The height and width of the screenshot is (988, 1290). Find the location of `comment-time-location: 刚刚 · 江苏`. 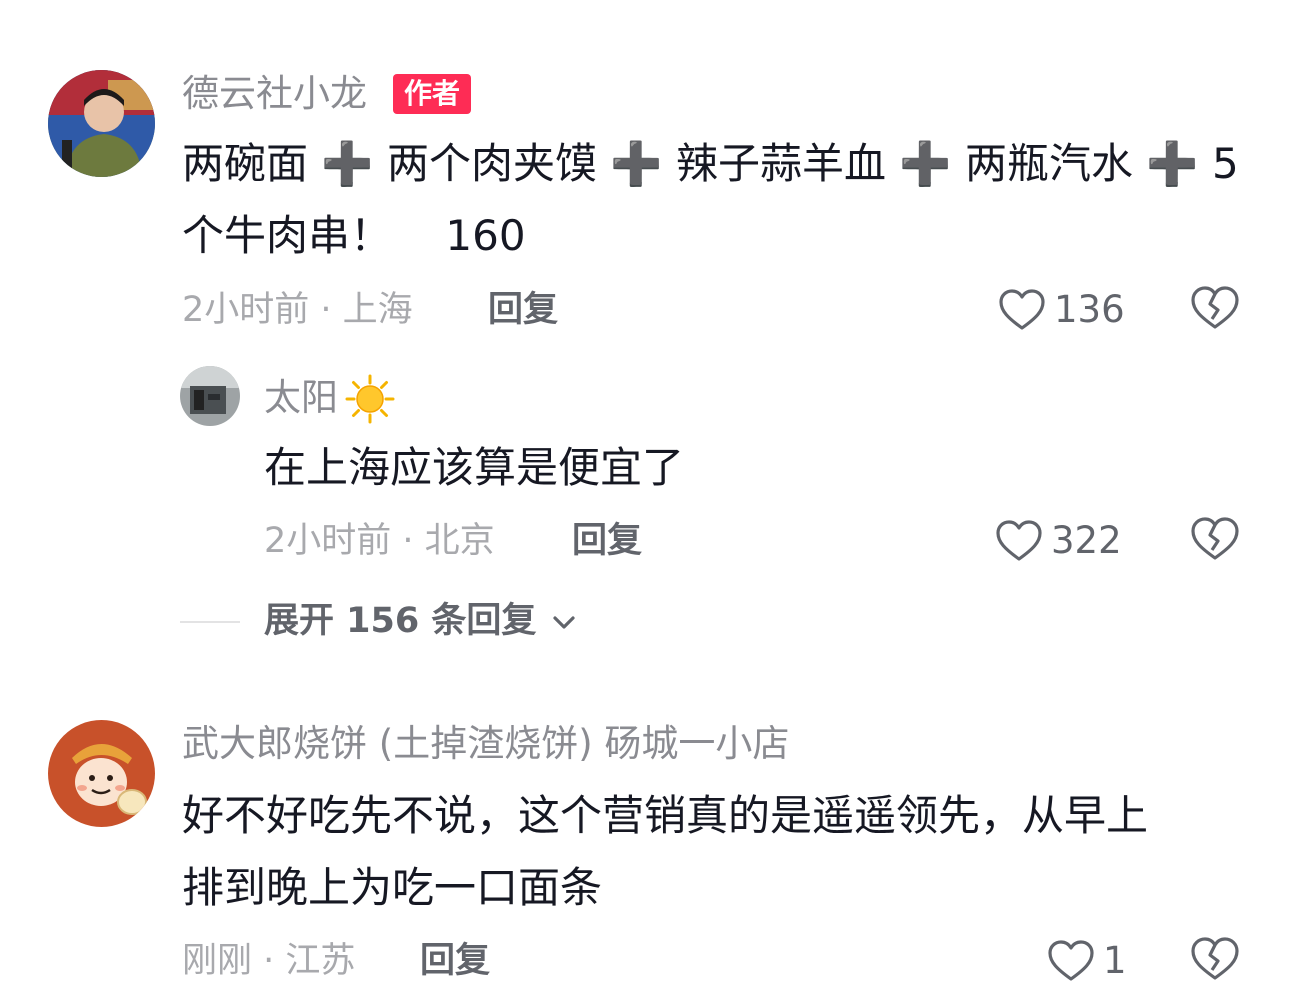

comment-time-location: 刚刚 · 江苏 is located at coordinates (269, 961).